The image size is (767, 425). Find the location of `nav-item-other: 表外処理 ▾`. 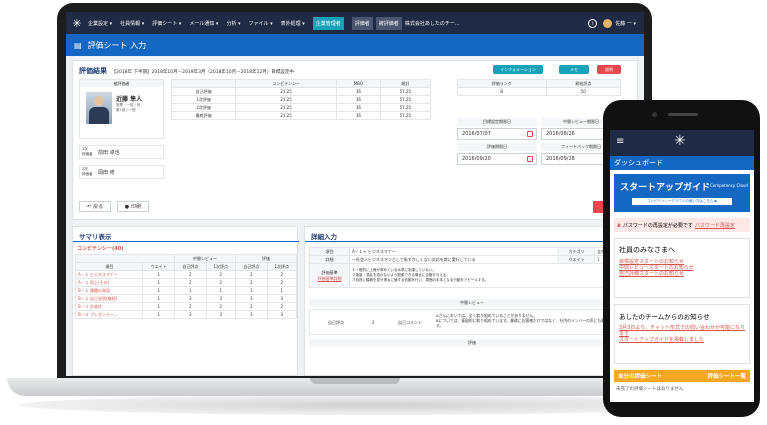

nav-item-other: 表外処理 ▾ is located at coordinates (293, 23).